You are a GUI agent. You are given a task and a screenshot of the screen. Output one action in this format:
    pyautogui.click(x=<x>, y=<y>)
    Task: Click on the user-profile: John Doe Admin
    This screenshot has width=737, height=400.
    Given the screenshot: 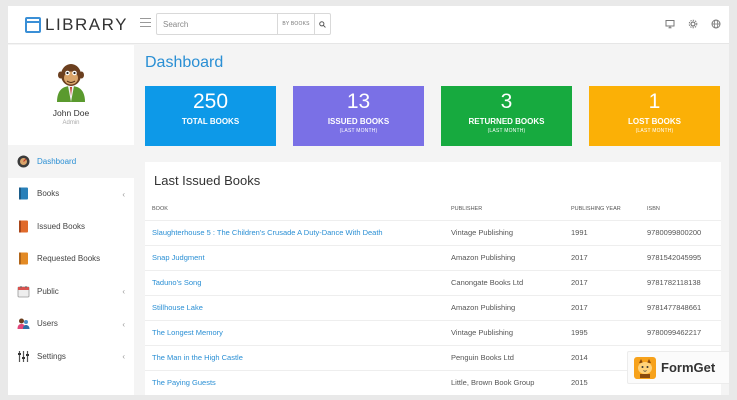 What is the action you would take?
    pyautogui.click(x=71, y=95)
    